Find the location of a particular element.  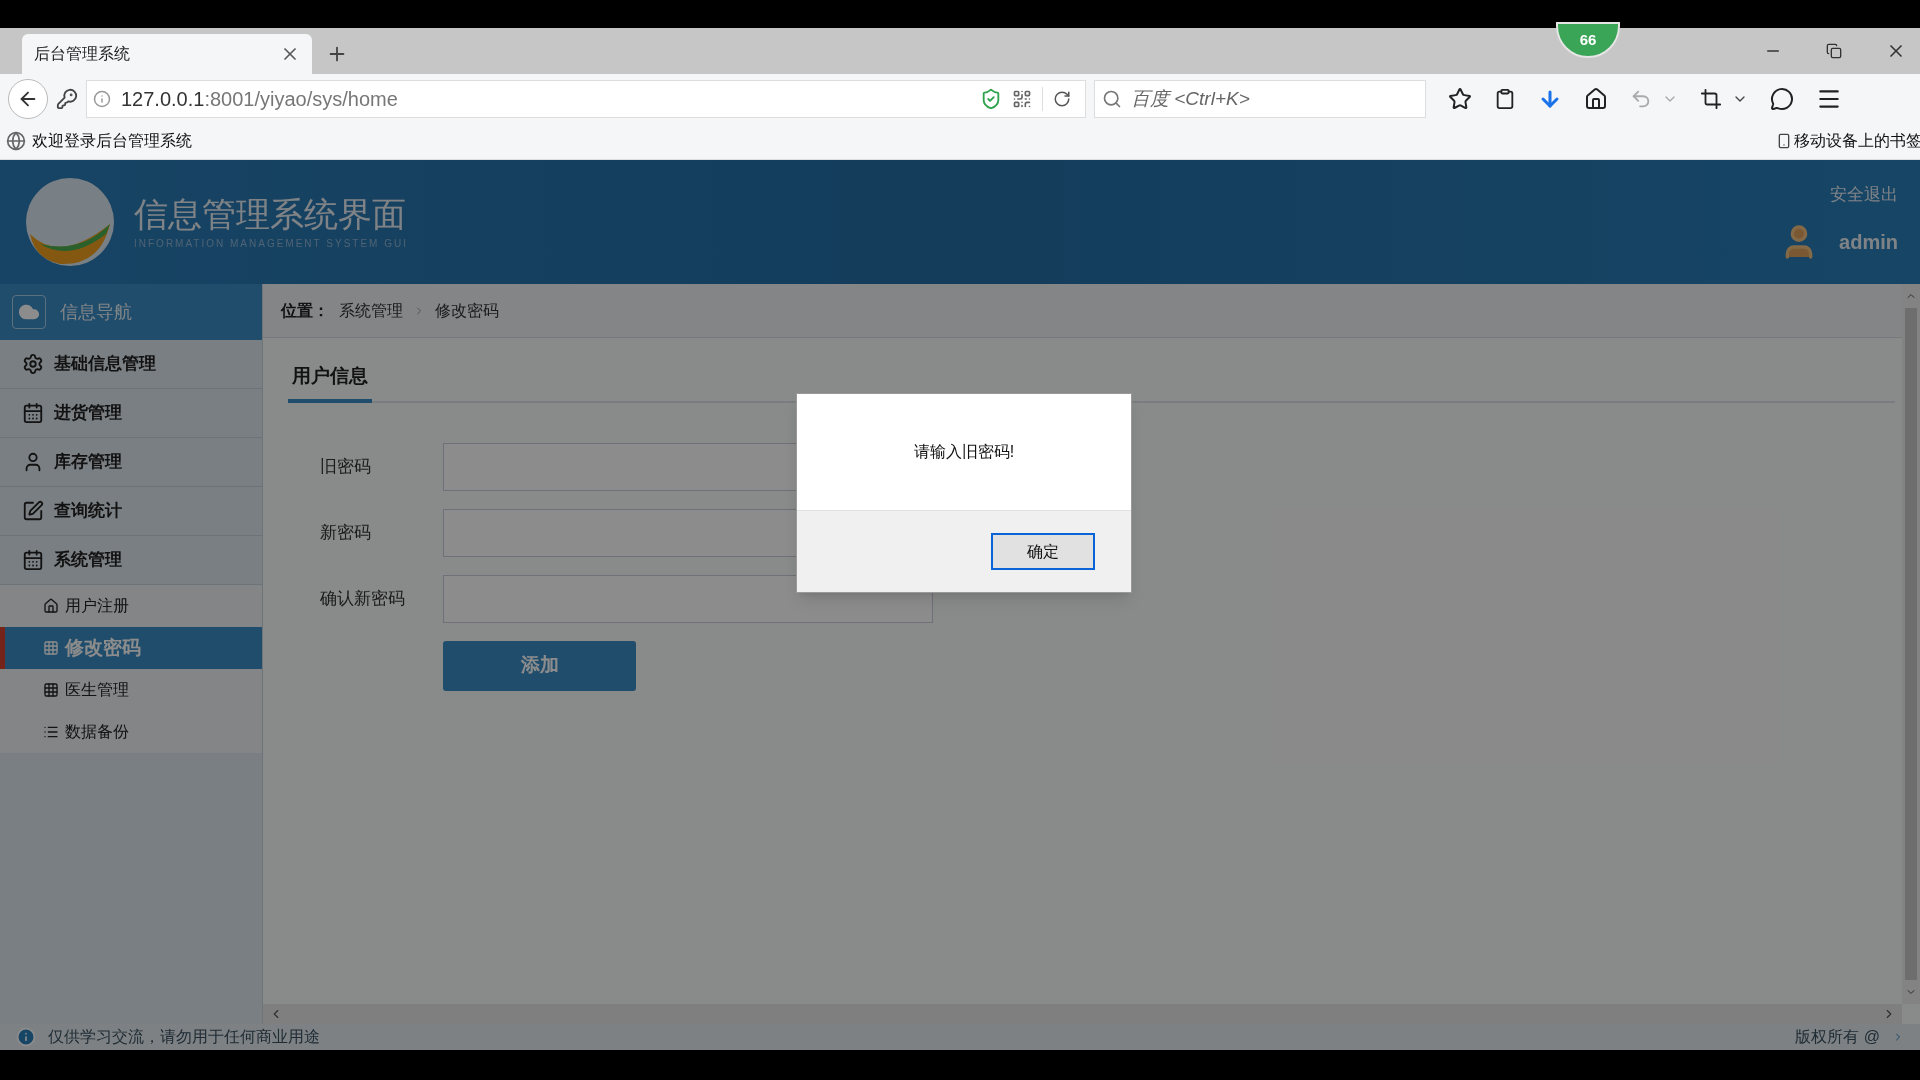

confirm-button: 确定 is located at coordinates (1043, 551).